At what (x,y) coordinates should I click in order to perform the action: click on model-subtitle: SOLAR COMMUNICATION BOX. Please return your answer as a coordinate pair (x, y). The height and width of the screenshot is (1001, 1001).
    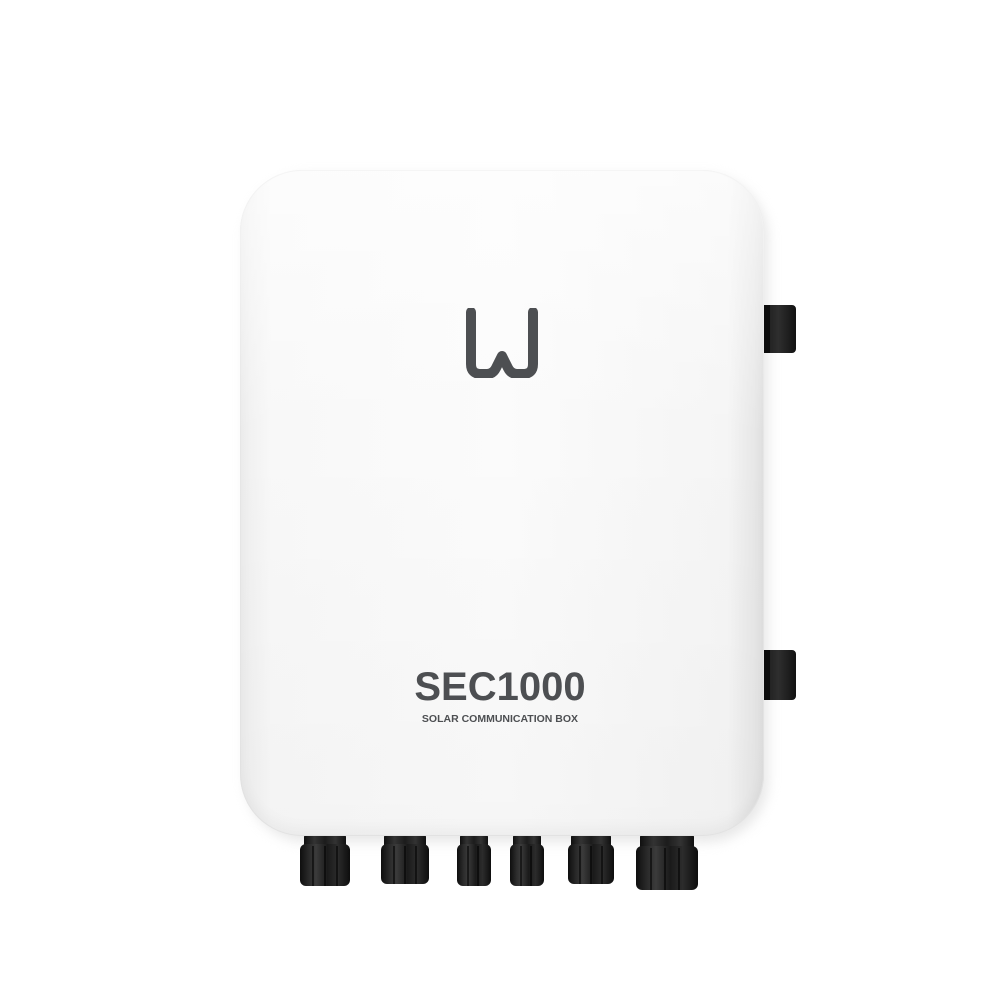
    Looking at the image, I should click on (500, 719).